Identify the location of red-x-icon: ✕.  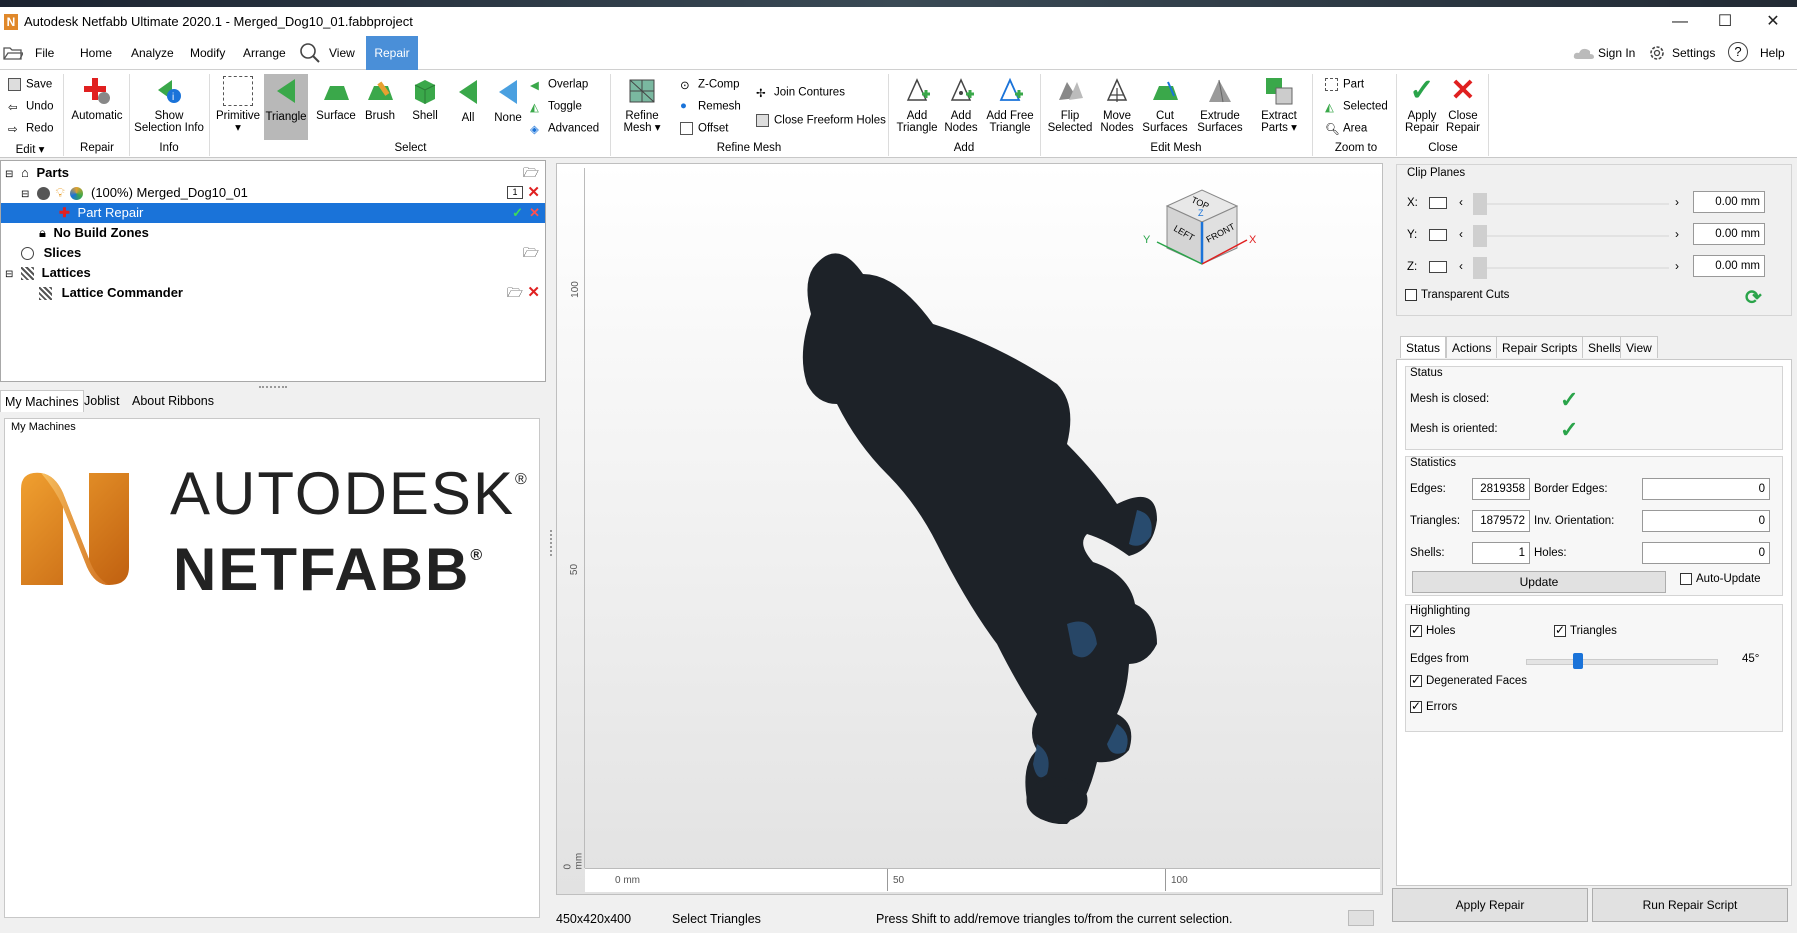
(534, 213).